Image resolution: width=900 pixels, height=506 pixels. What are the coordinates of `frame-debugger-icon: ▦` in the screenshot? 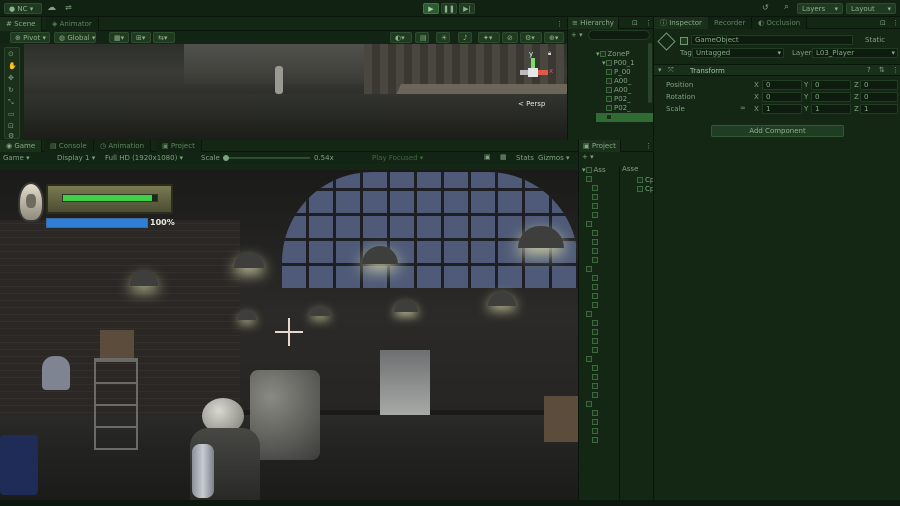 It's located at (503, 157).